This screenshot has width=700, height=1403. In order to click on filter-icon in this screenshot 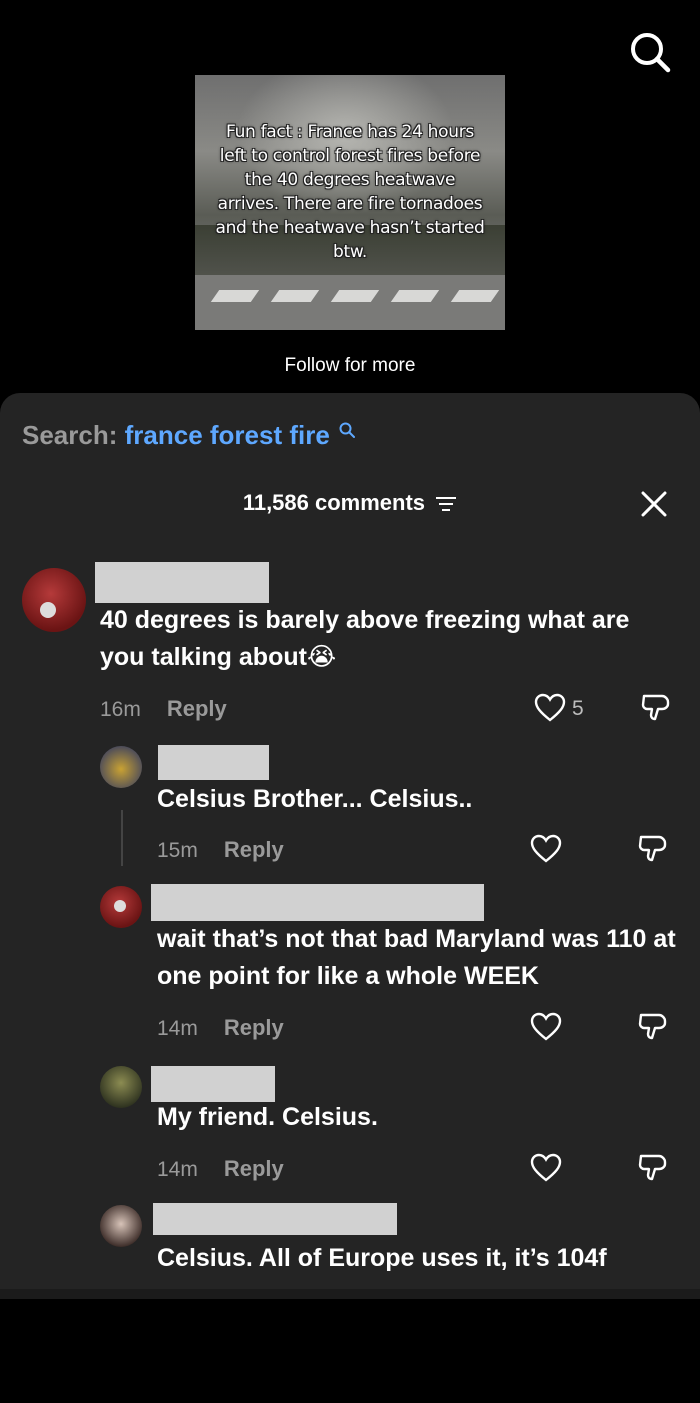, I will do `click(446, 504)`.